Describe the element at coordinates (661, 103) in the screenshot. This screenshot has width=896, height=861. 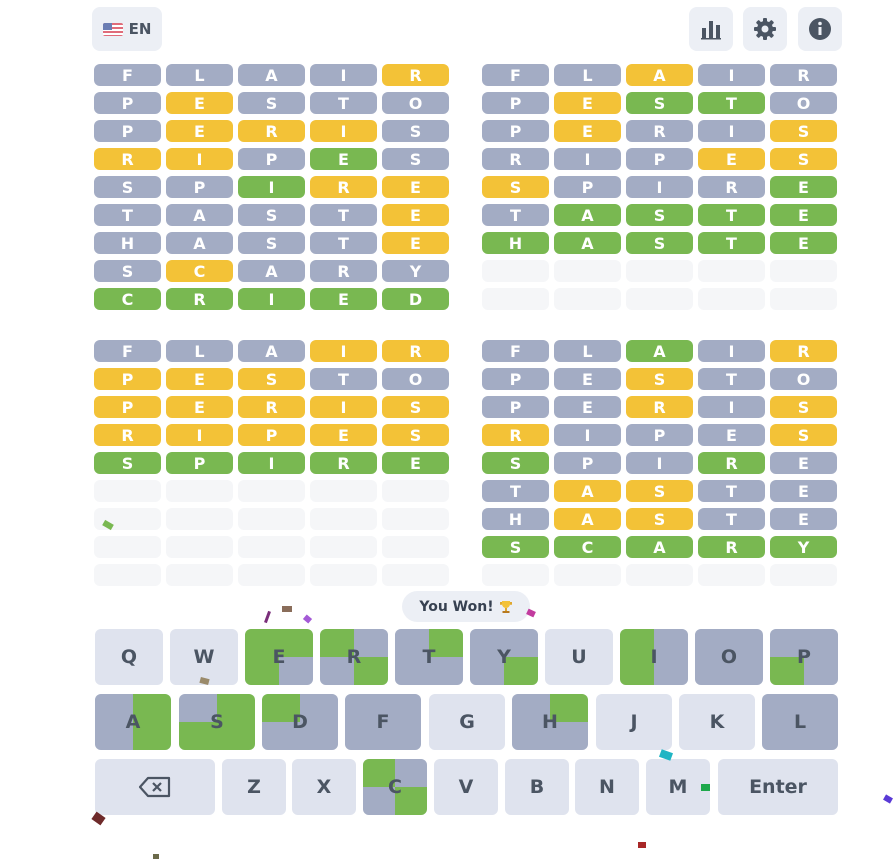
I see `guess-row: PESTO` at that location.